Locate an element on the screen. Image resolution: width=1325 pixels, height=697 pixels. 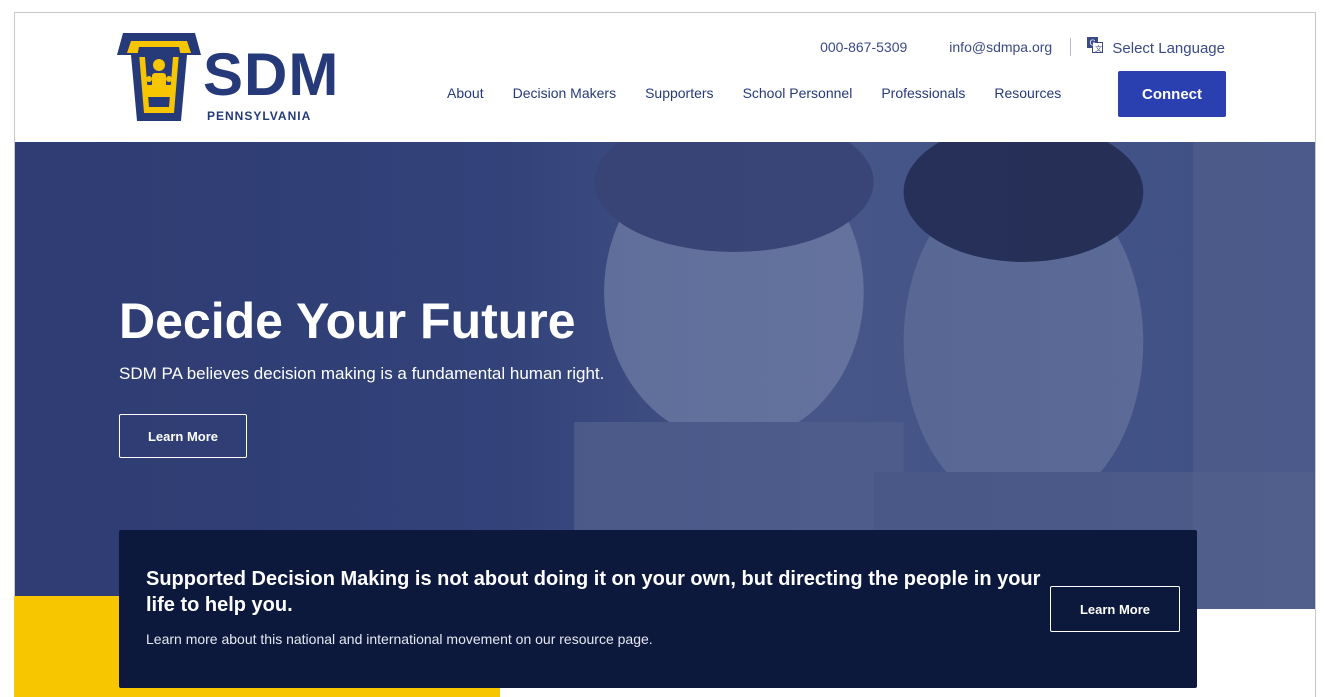
callout-learn-more-button: Learn More is located at coordinates (1115, 609).